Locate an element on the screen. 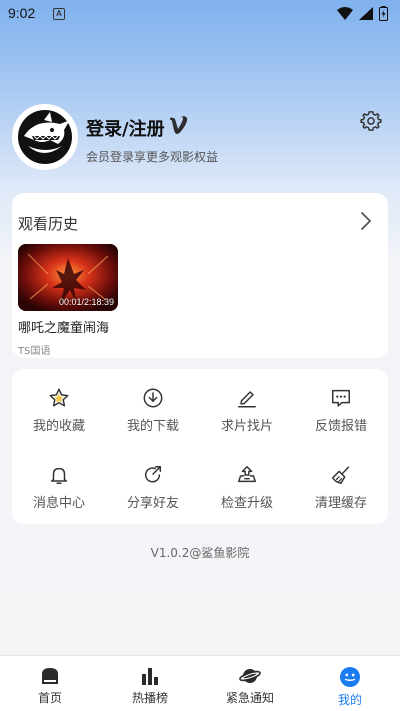 The width and height of the screenshot is (400, 711). nav-home: 首页 is located at coordinates (50, 683).